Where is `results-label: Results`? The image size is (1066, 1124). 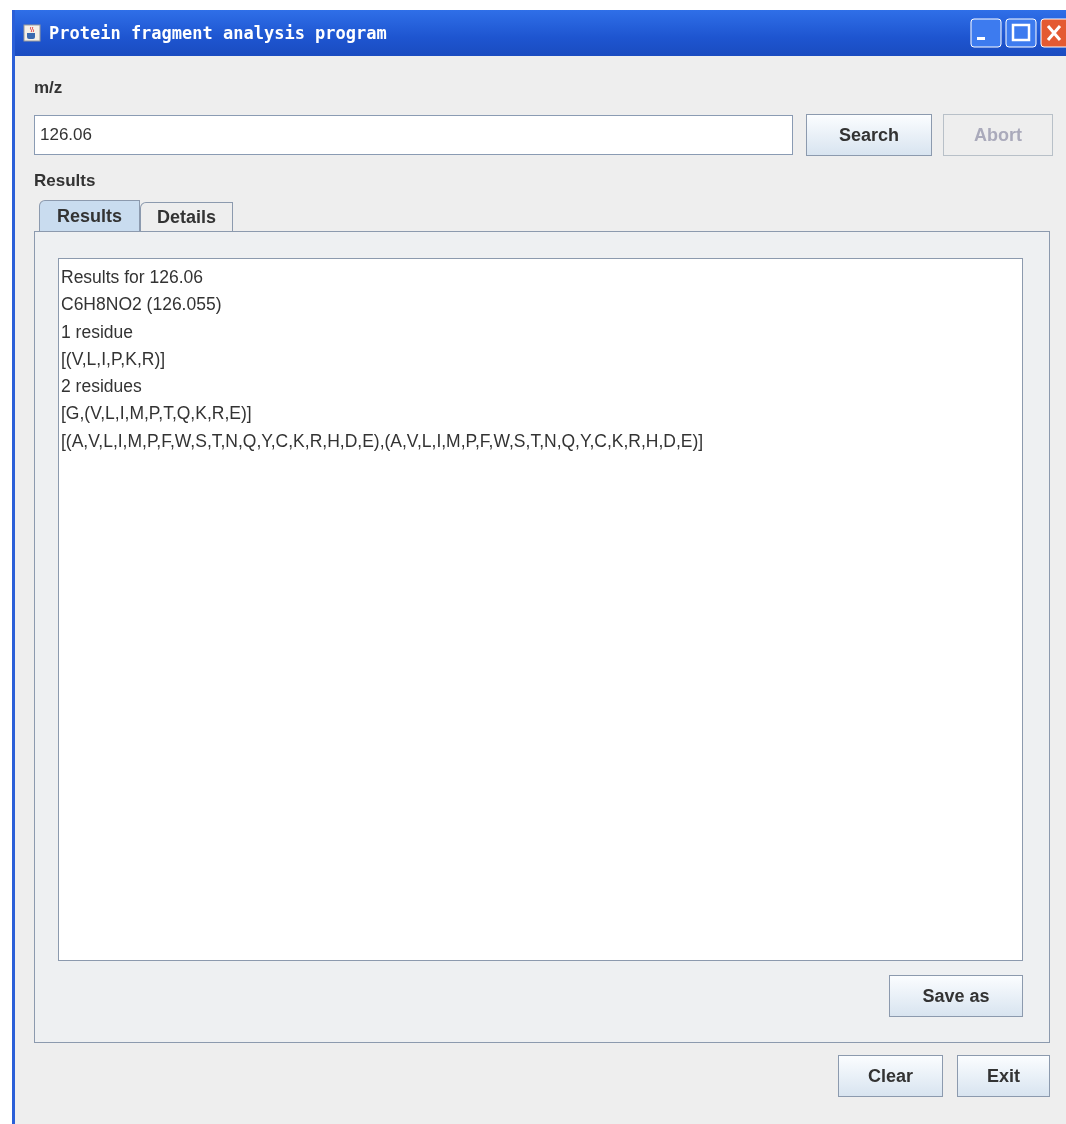
results-label: Results is located at coordinates (65, 181).